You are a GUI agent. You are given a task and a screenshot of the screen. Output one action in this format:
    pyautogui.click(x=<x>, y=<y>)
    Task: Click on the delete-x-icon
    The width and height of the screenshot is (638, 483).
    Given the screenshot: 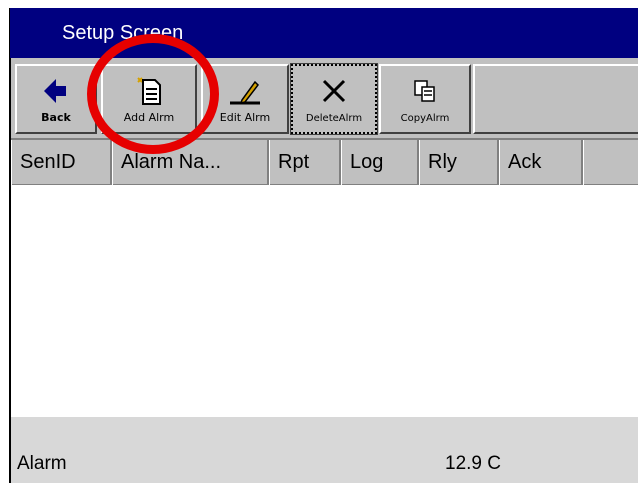 What is the action you would take?
    pyautogui.click(x=334, y=91)
    